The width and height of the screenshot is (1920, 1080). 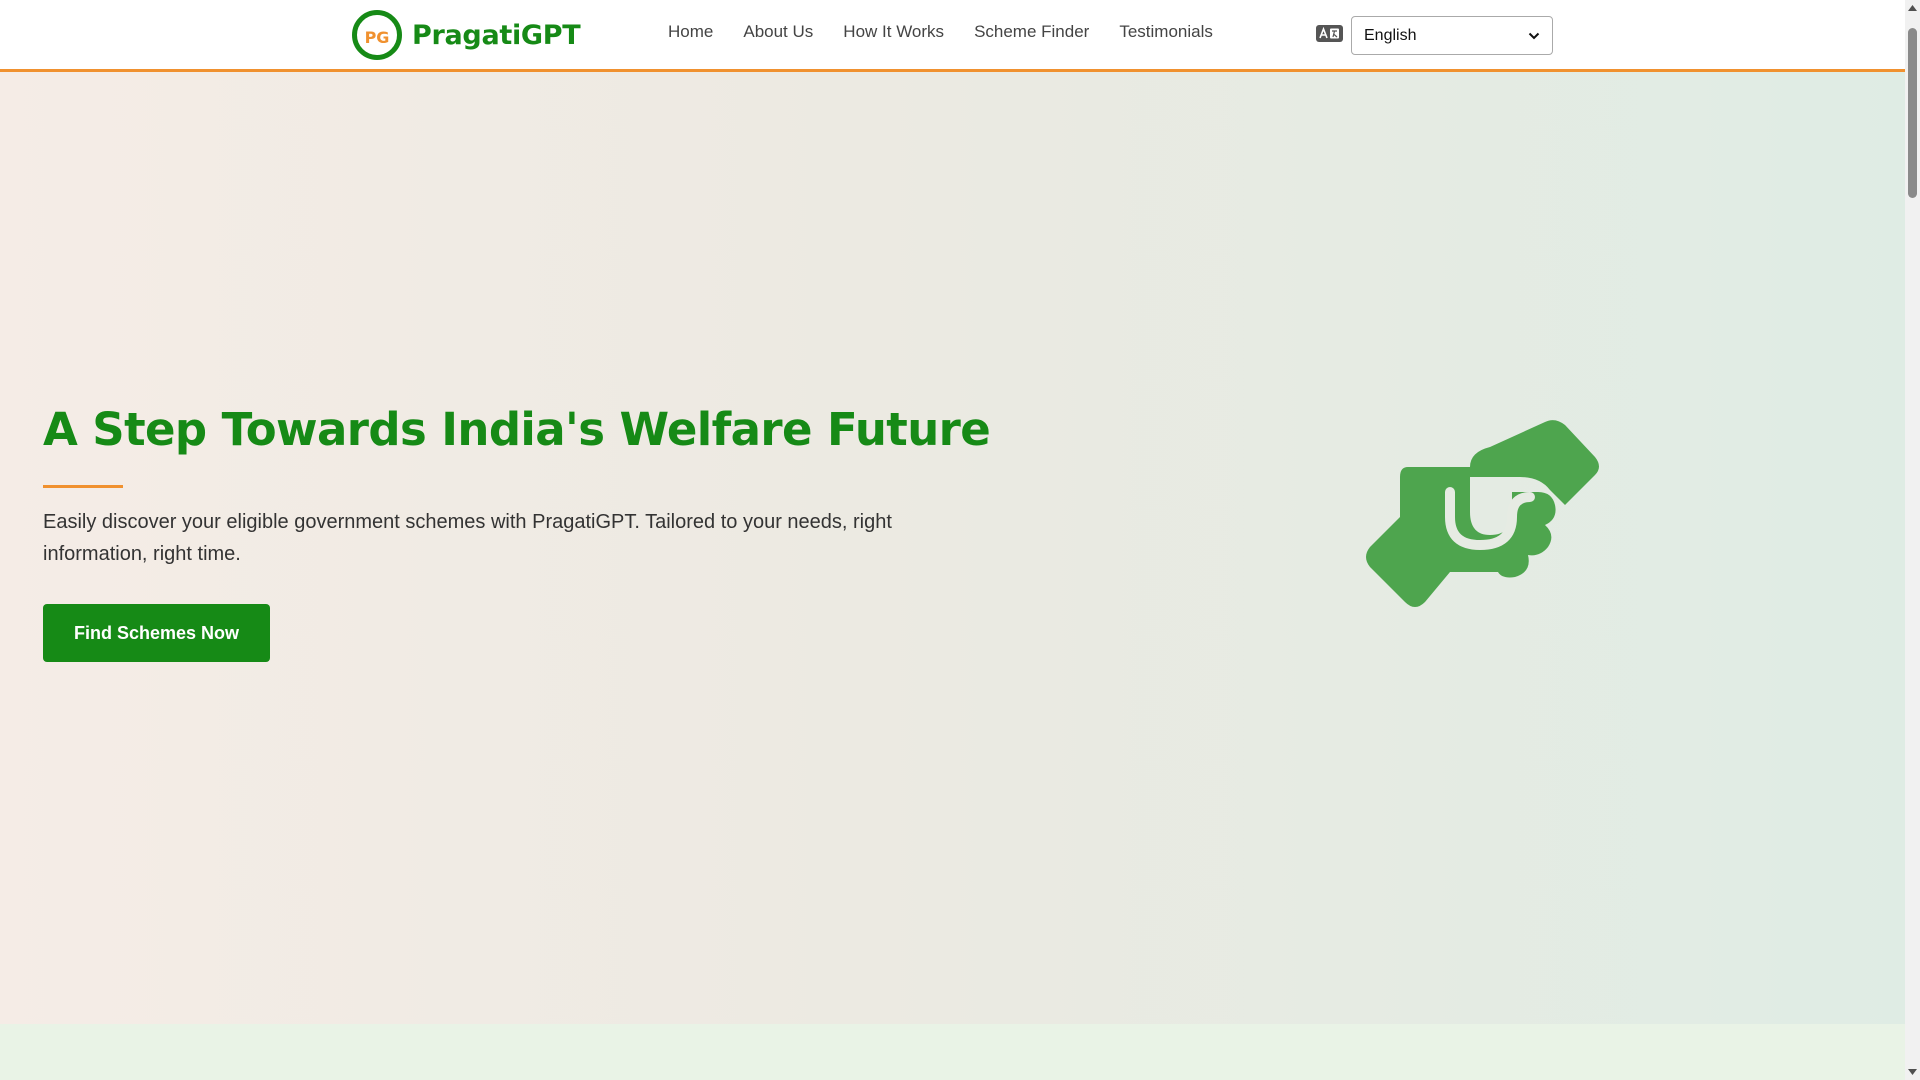 What do you see at coordinates (496, 35) in the screenshot?
I see `brand-name: PragatiGPT` at bounding box center [496, 35].